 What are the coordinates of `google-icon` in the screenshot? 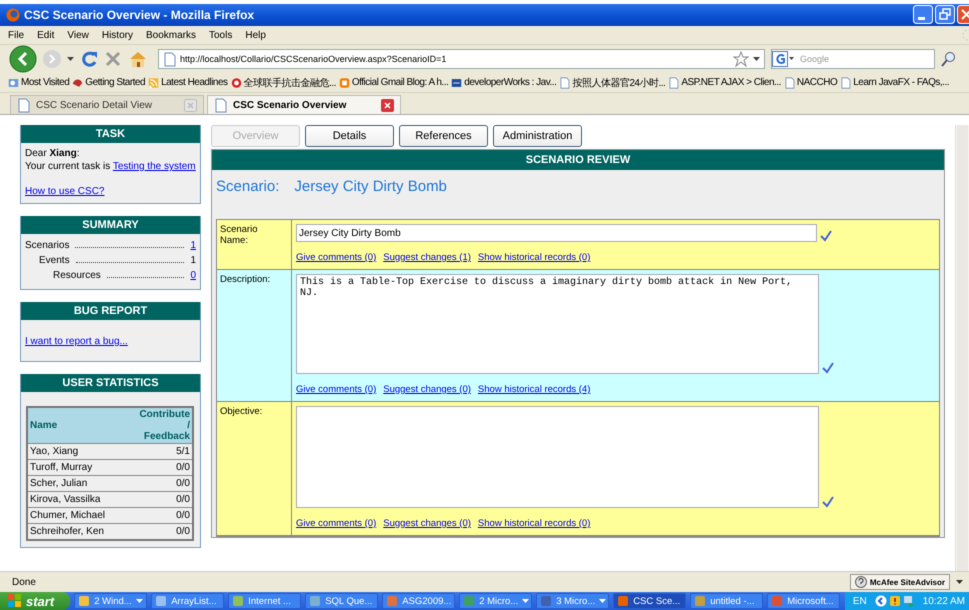 It's located at (783, 59).